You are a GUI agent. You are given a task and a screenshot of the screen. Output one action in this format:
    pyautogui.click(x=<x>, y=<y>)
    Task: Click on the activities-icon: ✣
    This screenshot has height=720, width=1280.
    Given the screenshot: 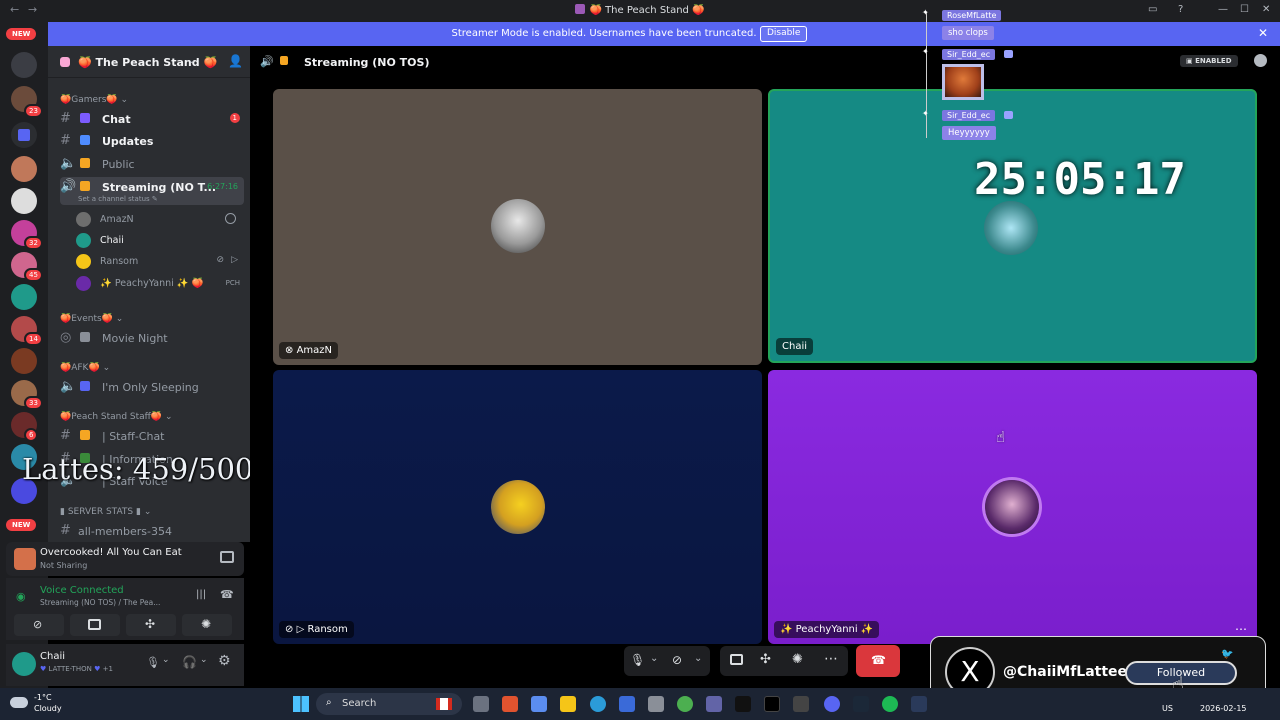 What is the action you would take?
    pyautogui.click(x=765, y=659)
    